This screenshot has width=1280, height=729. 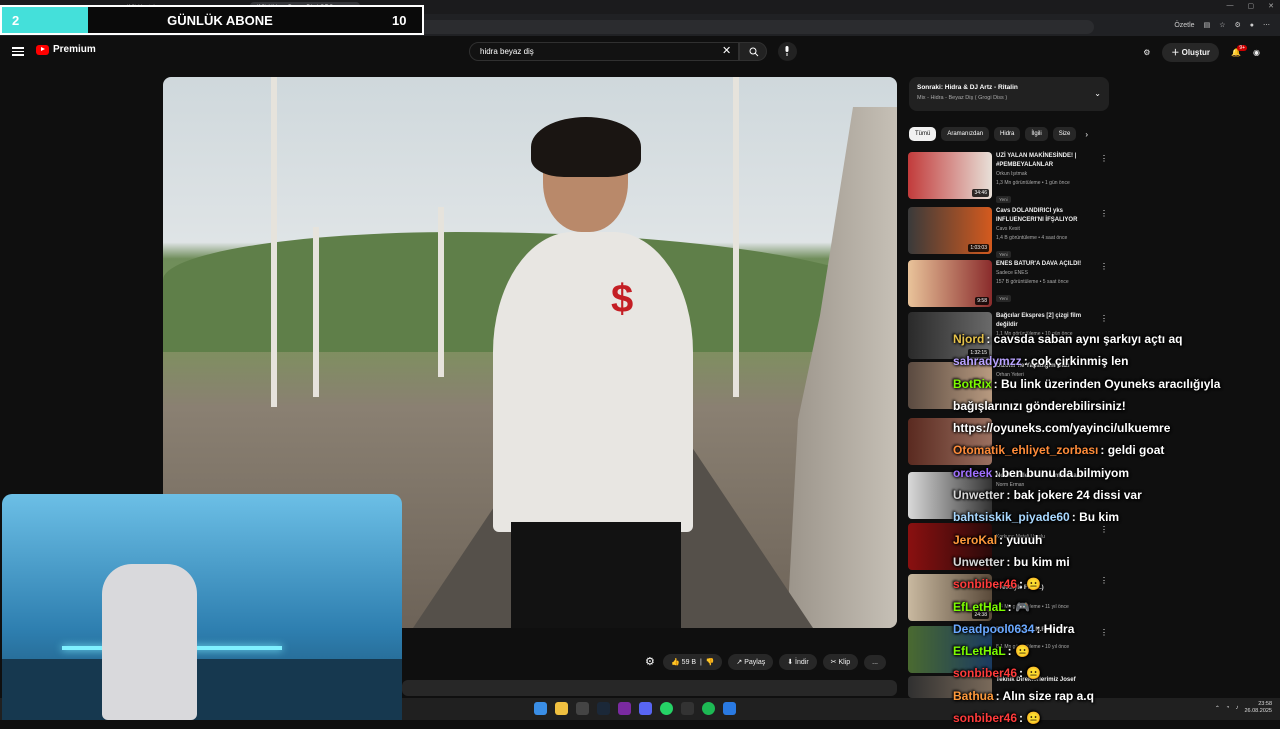 I want to click on chat-message: Unwetter: bu kim mi, so click(x=1113, y=562).